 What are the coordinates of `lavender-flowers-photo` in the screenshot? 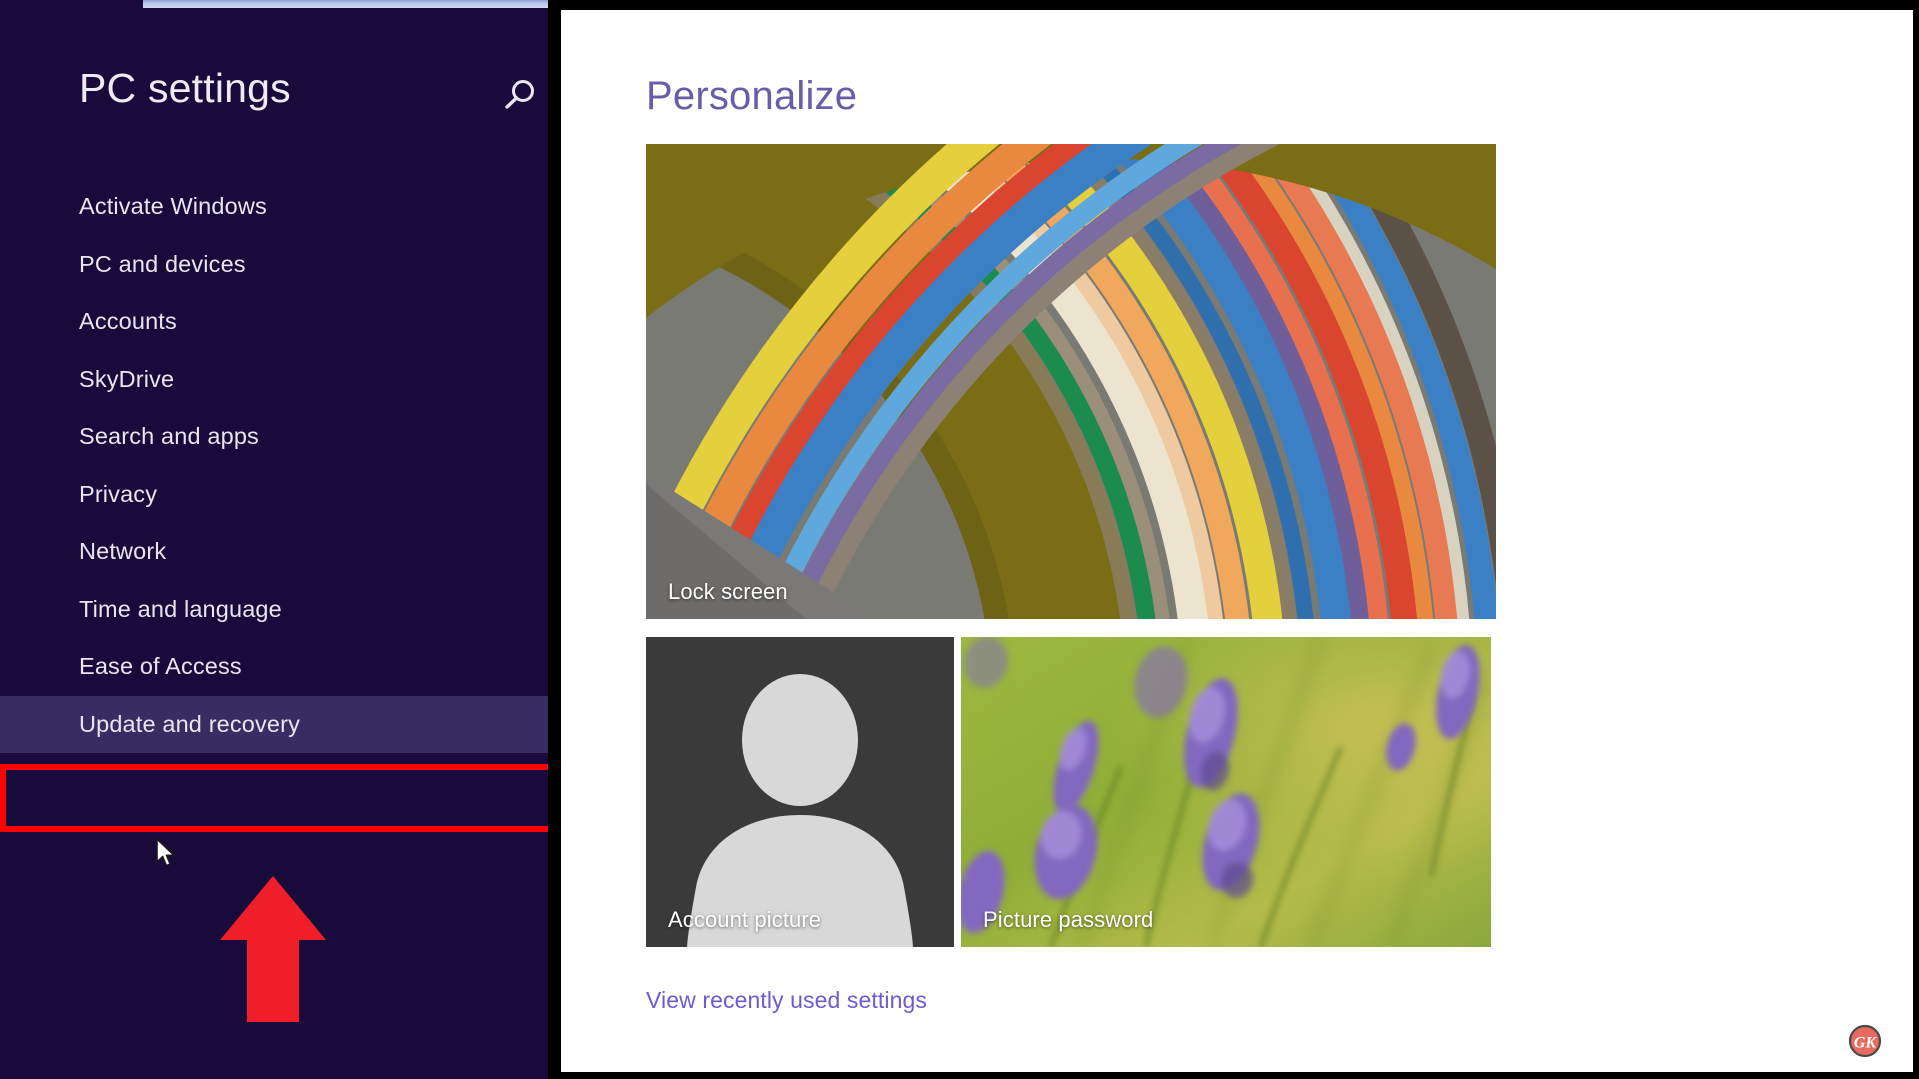 It's located at (1226, 792).